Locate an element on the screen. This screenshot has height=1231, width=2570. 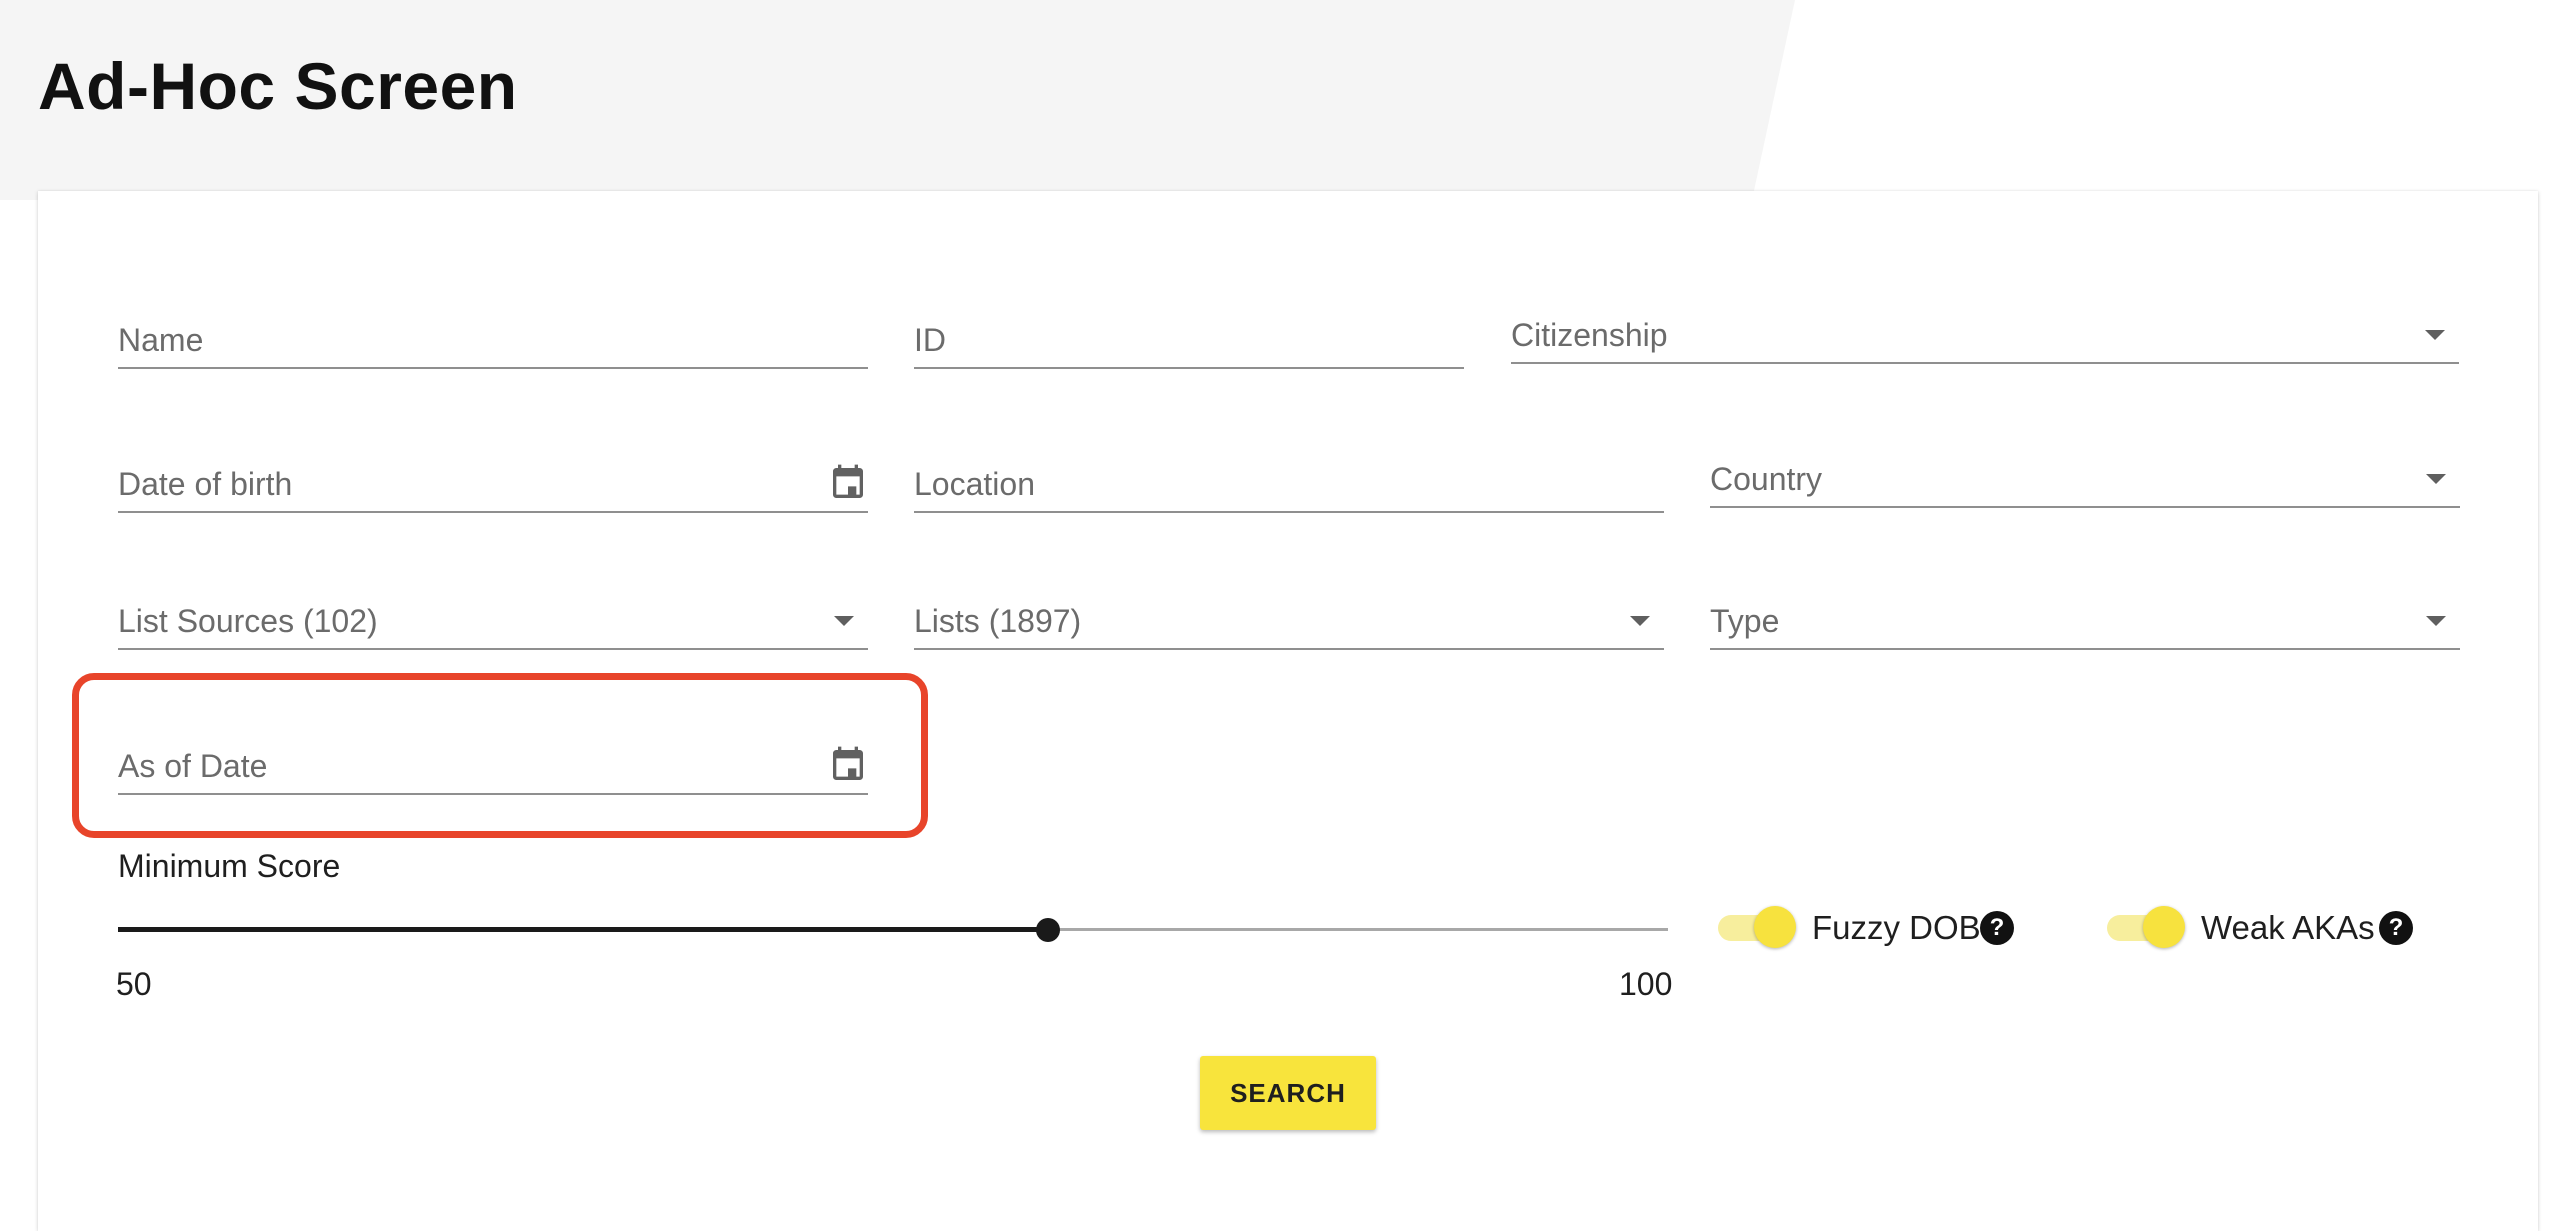
fuzzy-dob-toggle: Fuzzy DOB ? is located at coordinates (1888, 928).